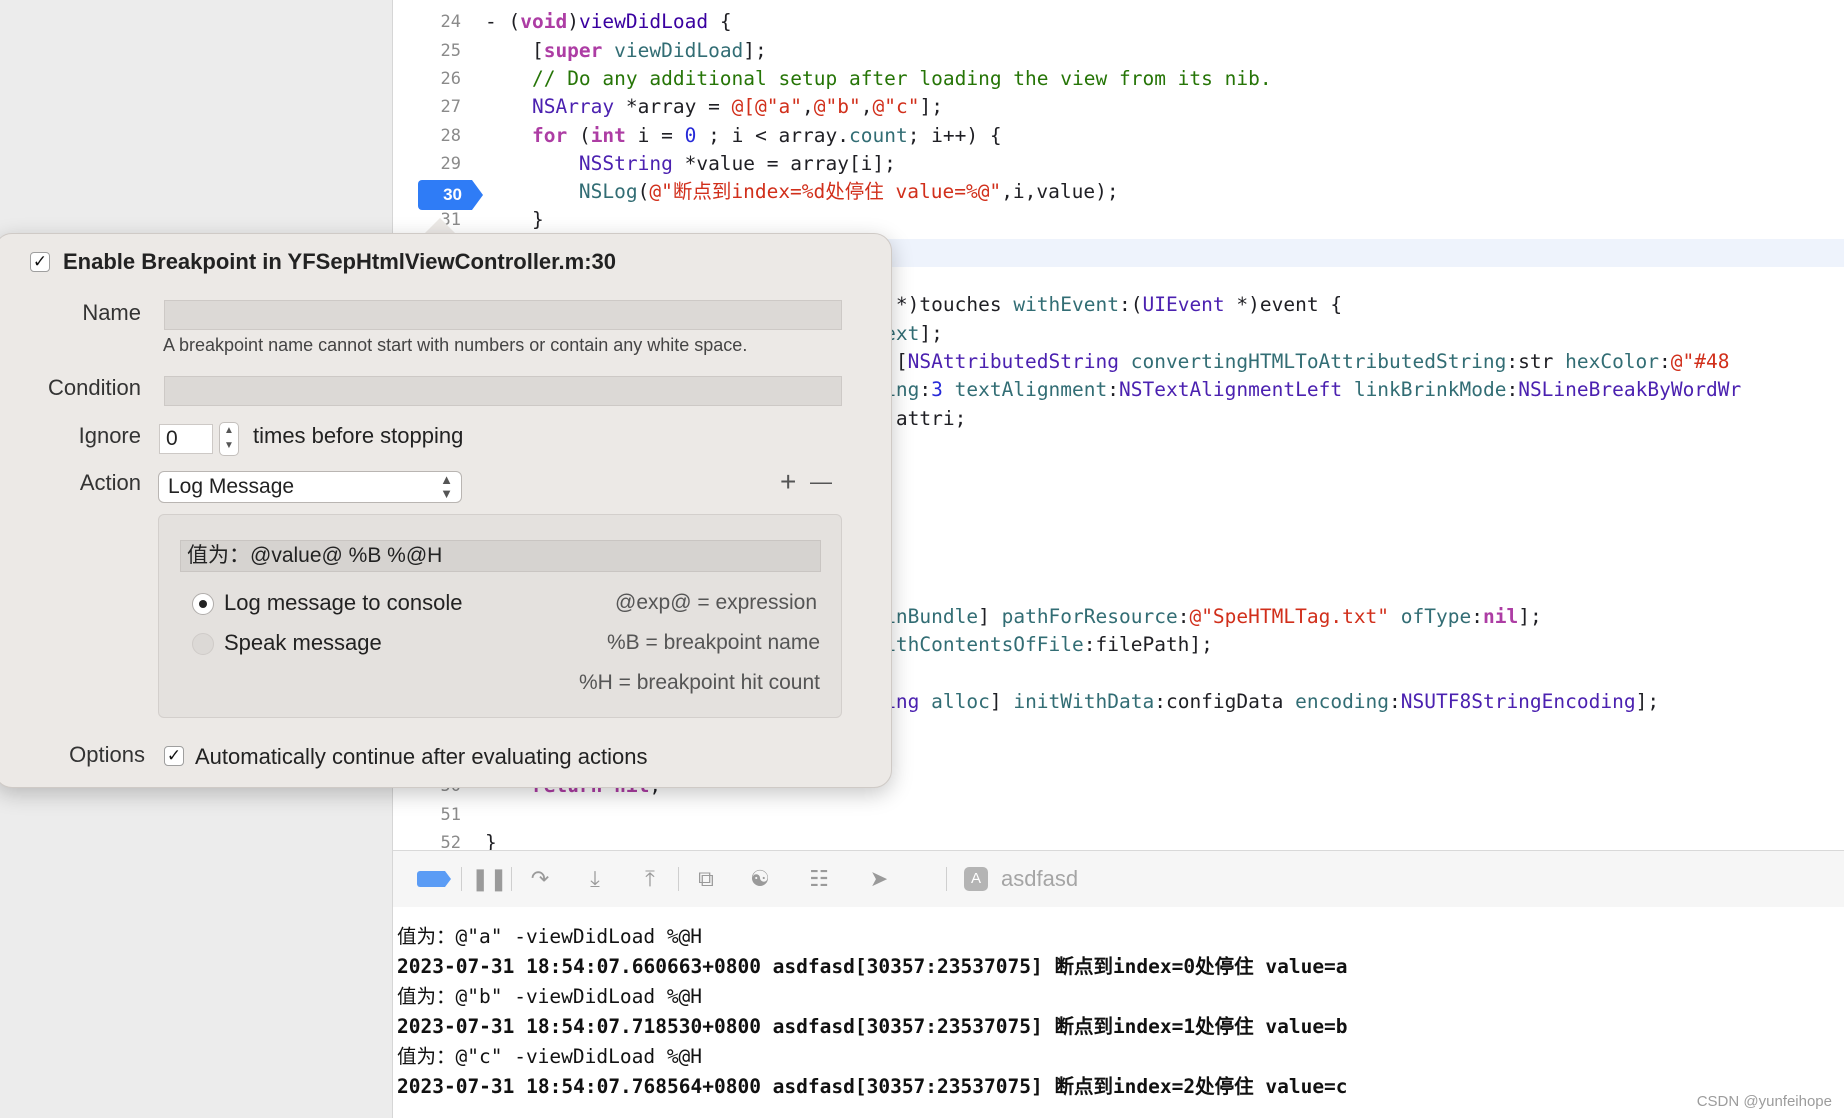 Image resolution: width=1844 pixels, height=1118 pixels. Describe the element at coordinates (186, 439) in the screenshot. I see `ignore-count-field: 0` at that location.